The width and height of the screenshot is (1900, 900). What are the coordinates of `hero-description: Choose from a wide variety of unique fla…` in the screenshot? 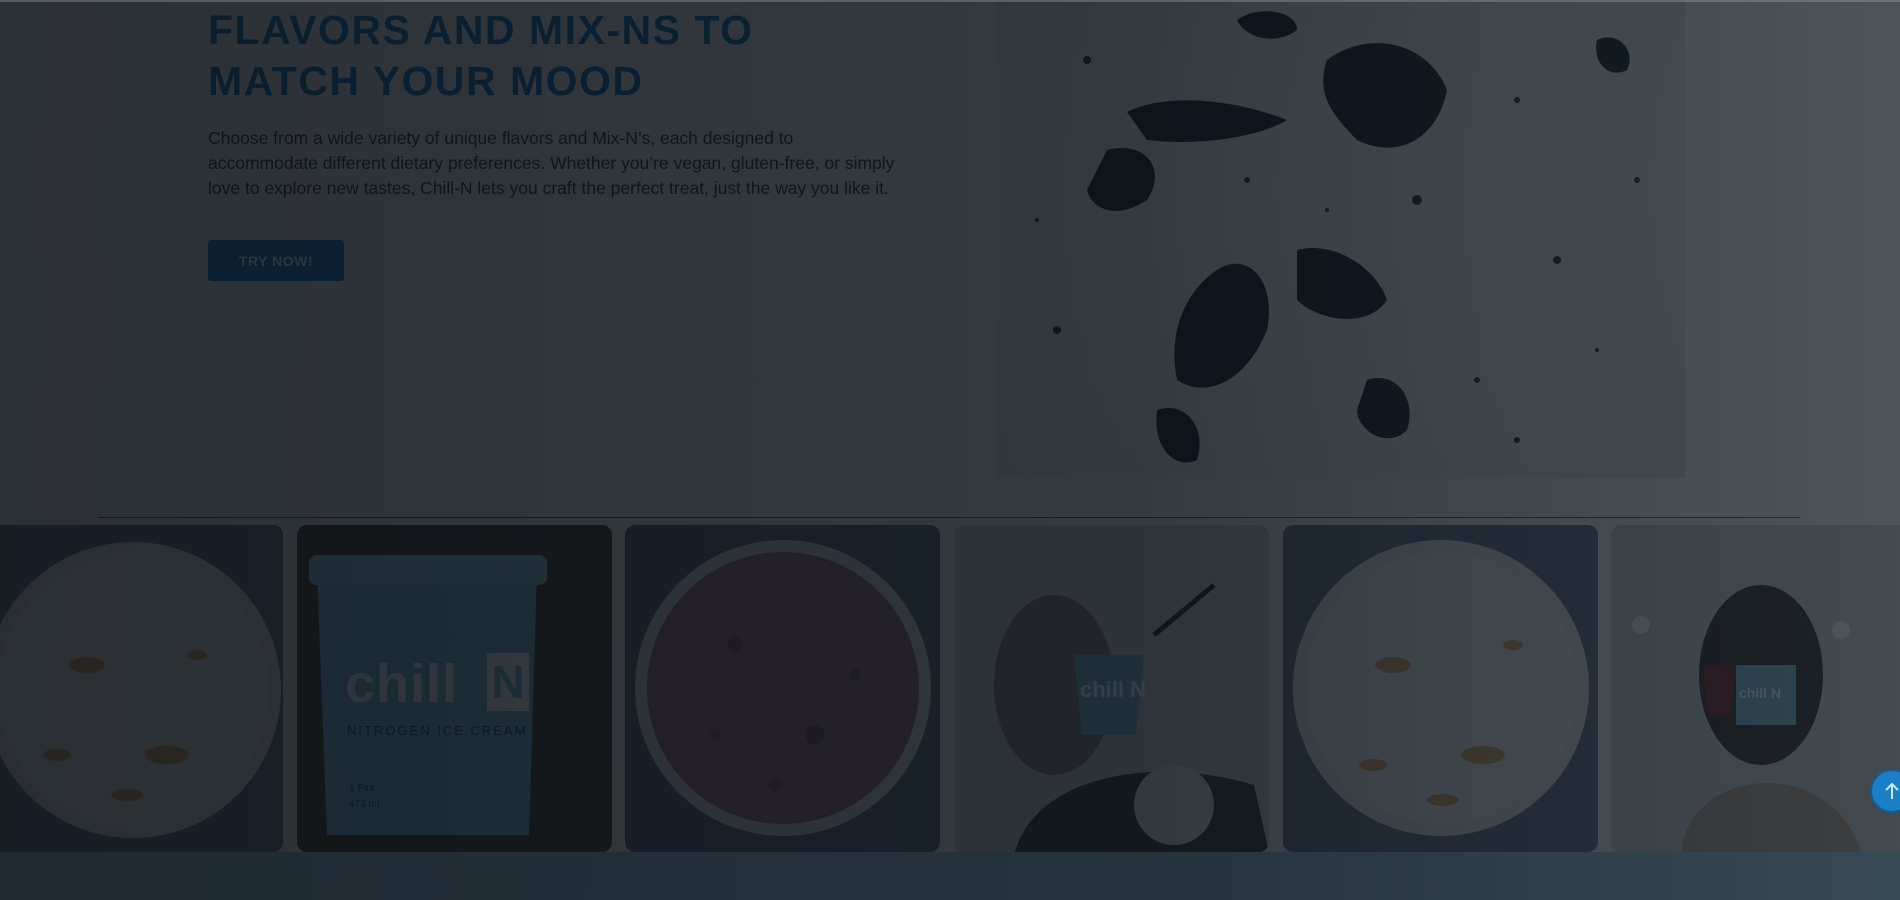 It's located at (551, 162).